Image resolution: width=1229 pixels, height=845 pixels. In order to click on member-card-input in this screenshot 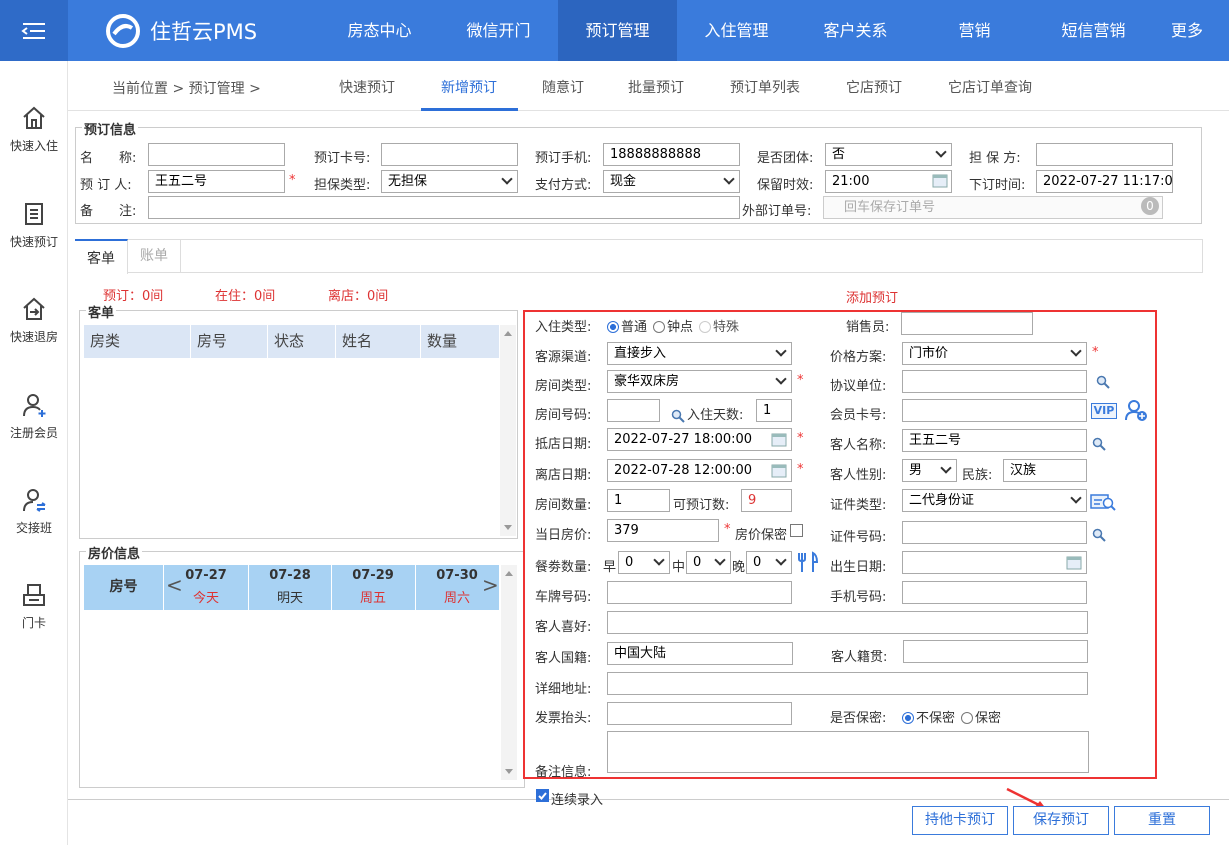, I will do `click(994, 410)`.